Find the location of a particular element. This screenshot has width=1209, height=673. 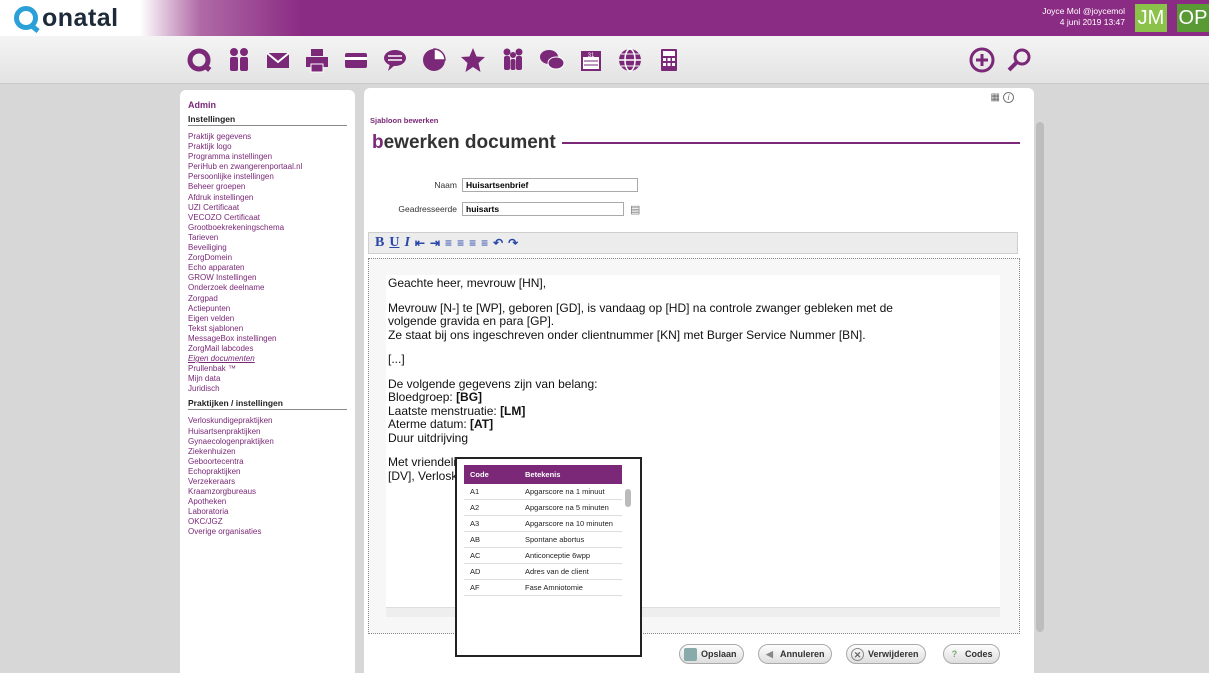

sidebar-item-2-5: Echopraktijken is located at coordinates (267, 472).